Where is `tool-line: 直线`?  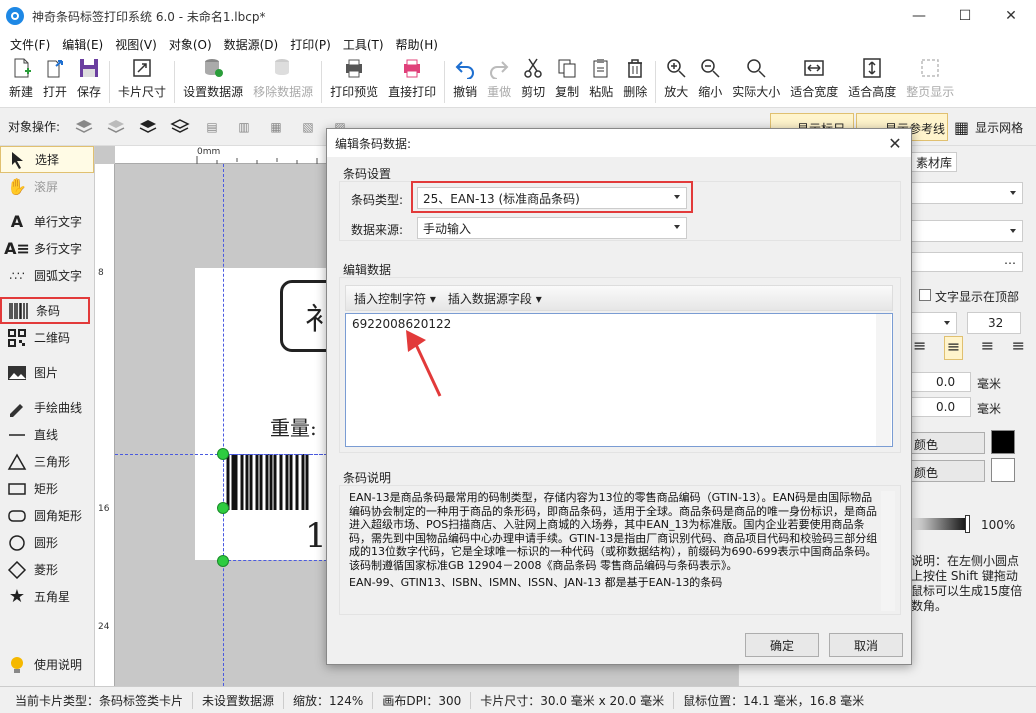
tool-line: 直线 is located at coordinates (47, 434).